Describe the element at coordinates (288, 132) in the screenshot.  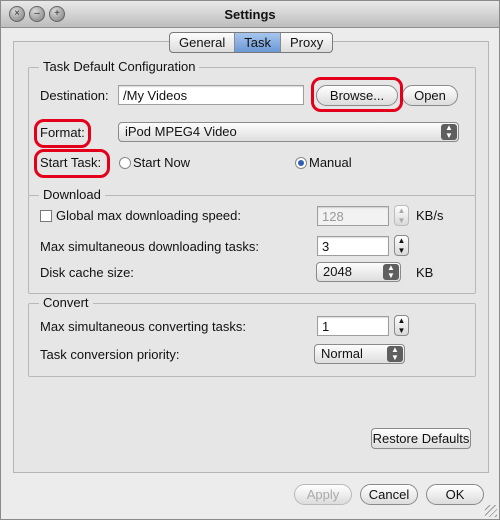
I see `format-select: iPod MPEG4 Video ▲ ▼` at that location.